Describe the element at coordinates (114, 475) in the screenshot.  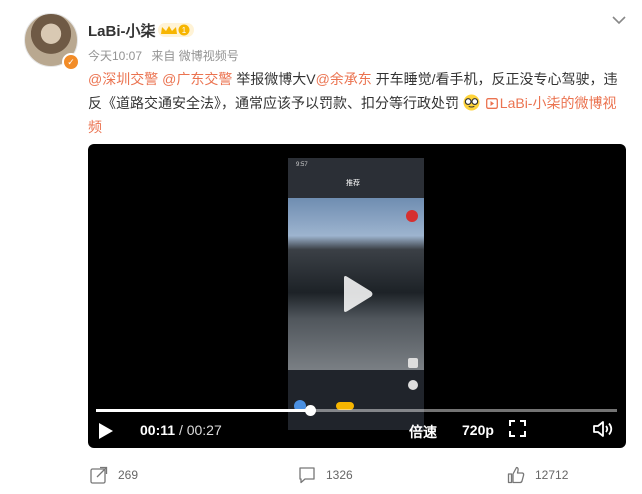
I see `share-button: 269` at that location.